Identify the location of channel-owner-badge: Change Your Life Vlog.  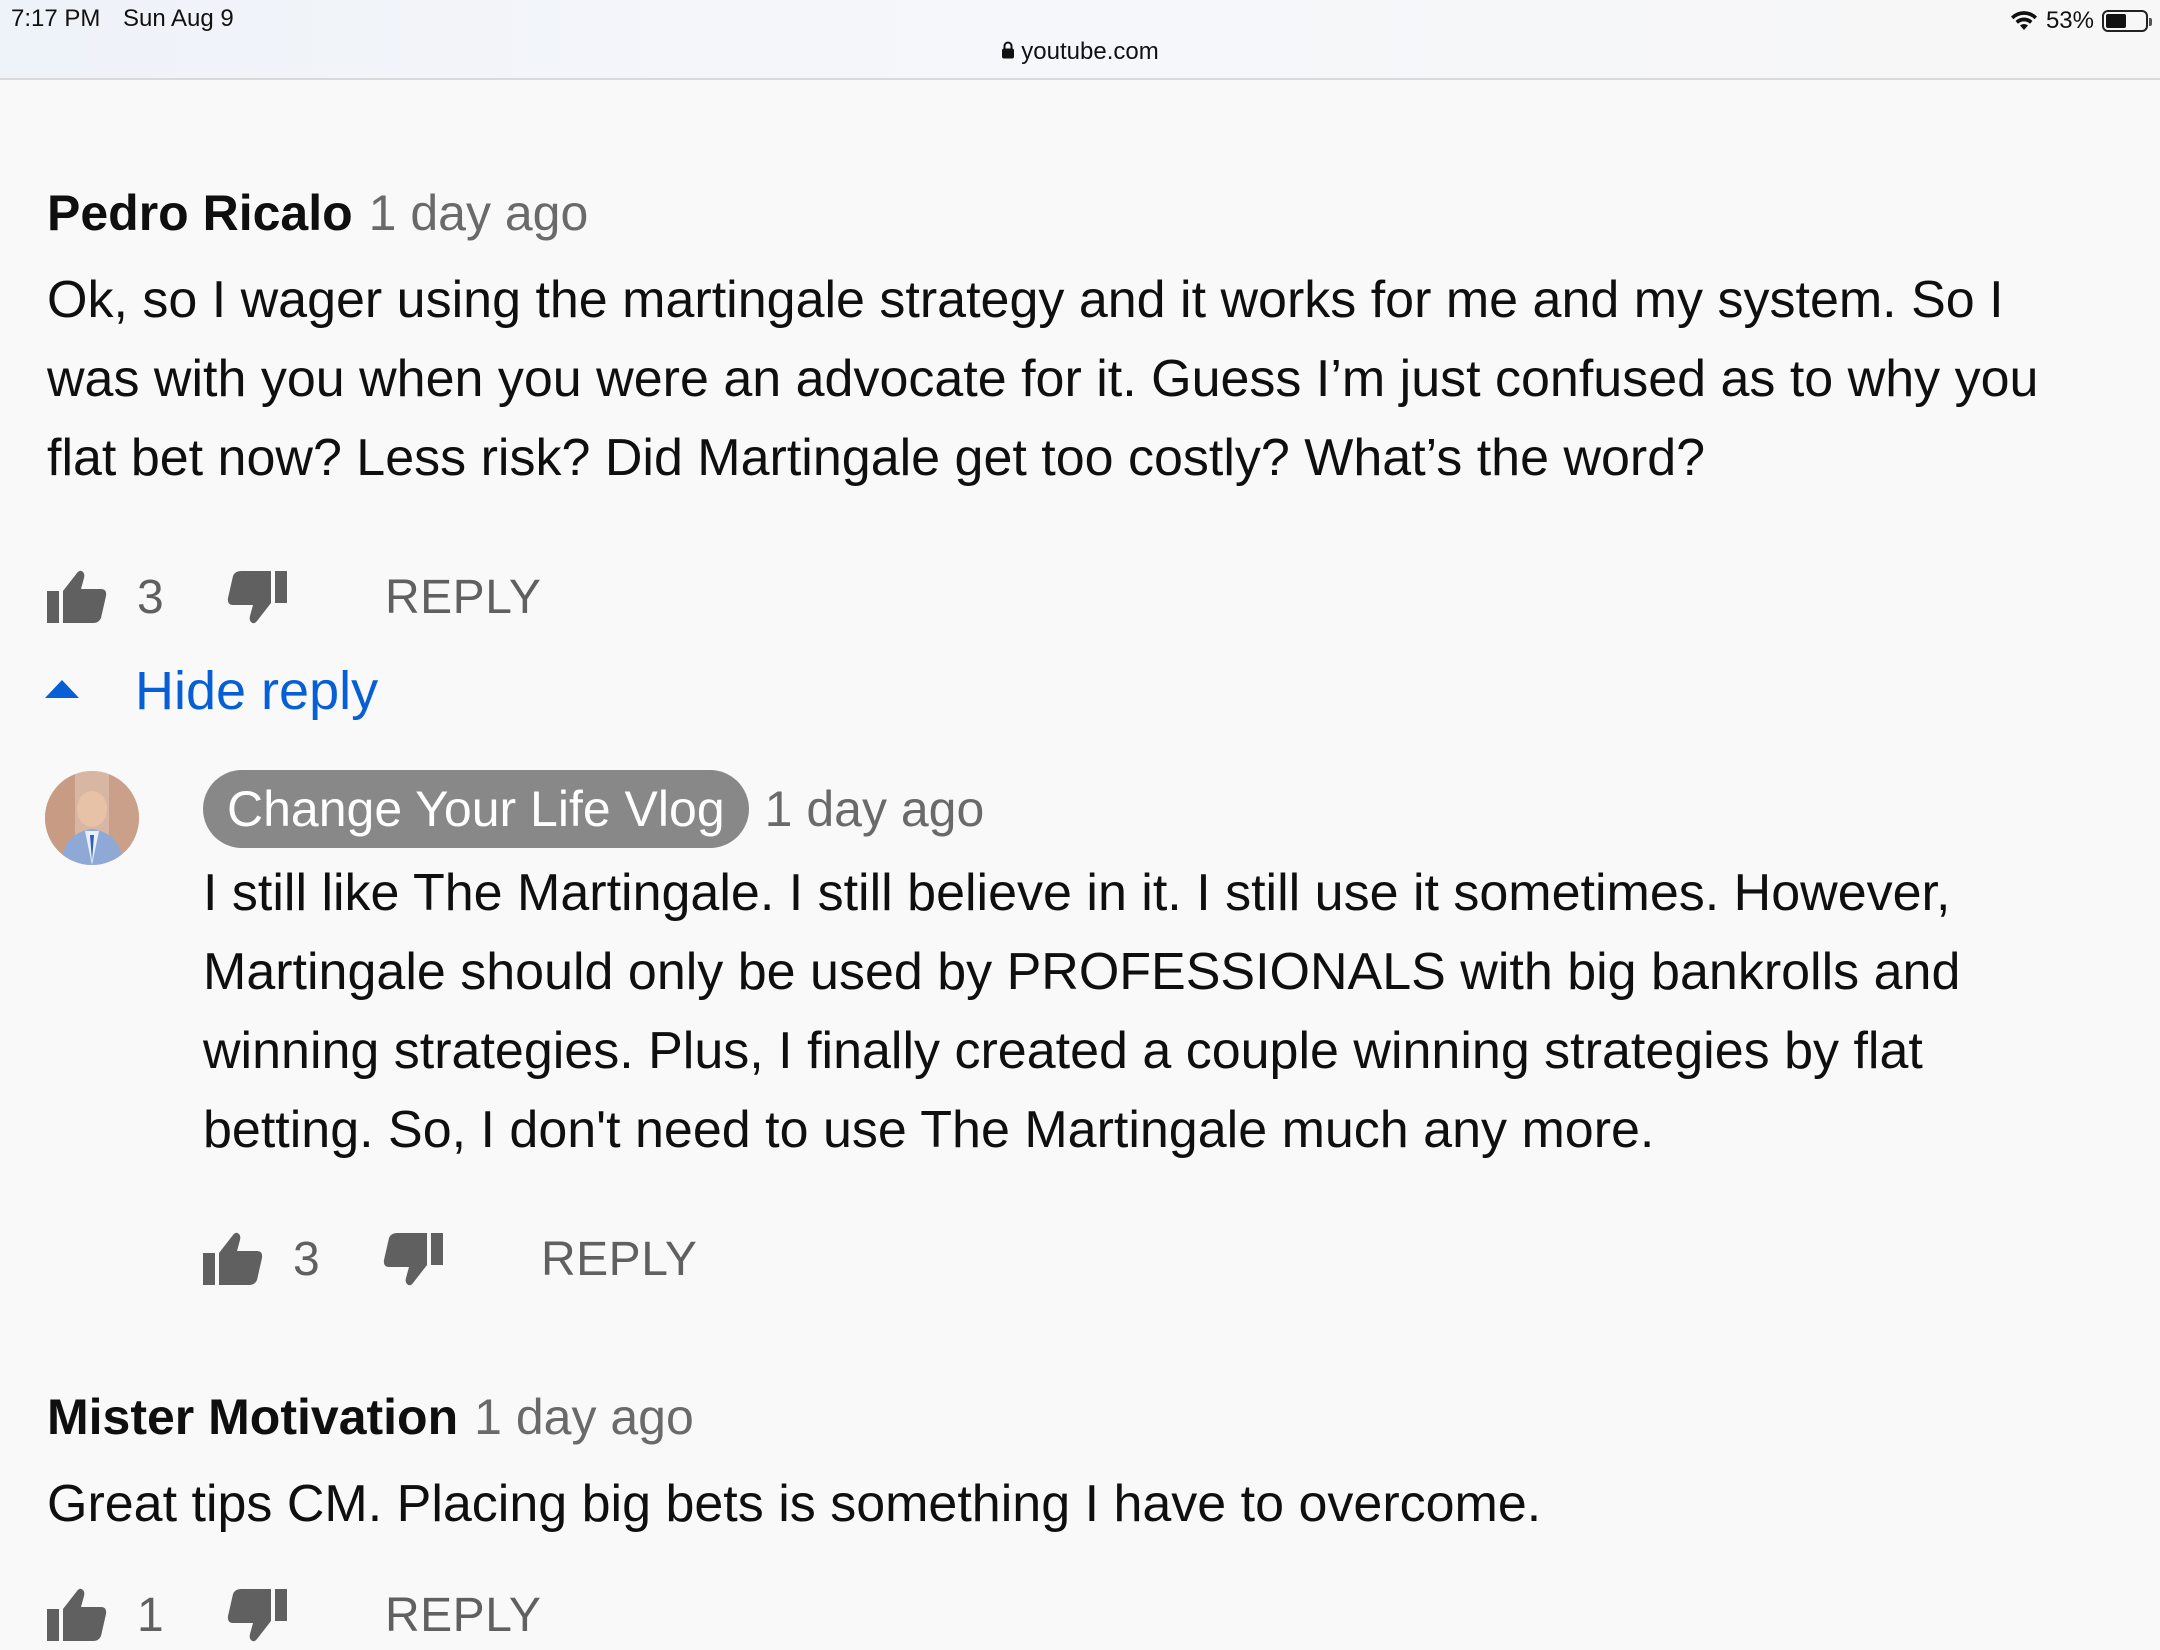
(476, 809).